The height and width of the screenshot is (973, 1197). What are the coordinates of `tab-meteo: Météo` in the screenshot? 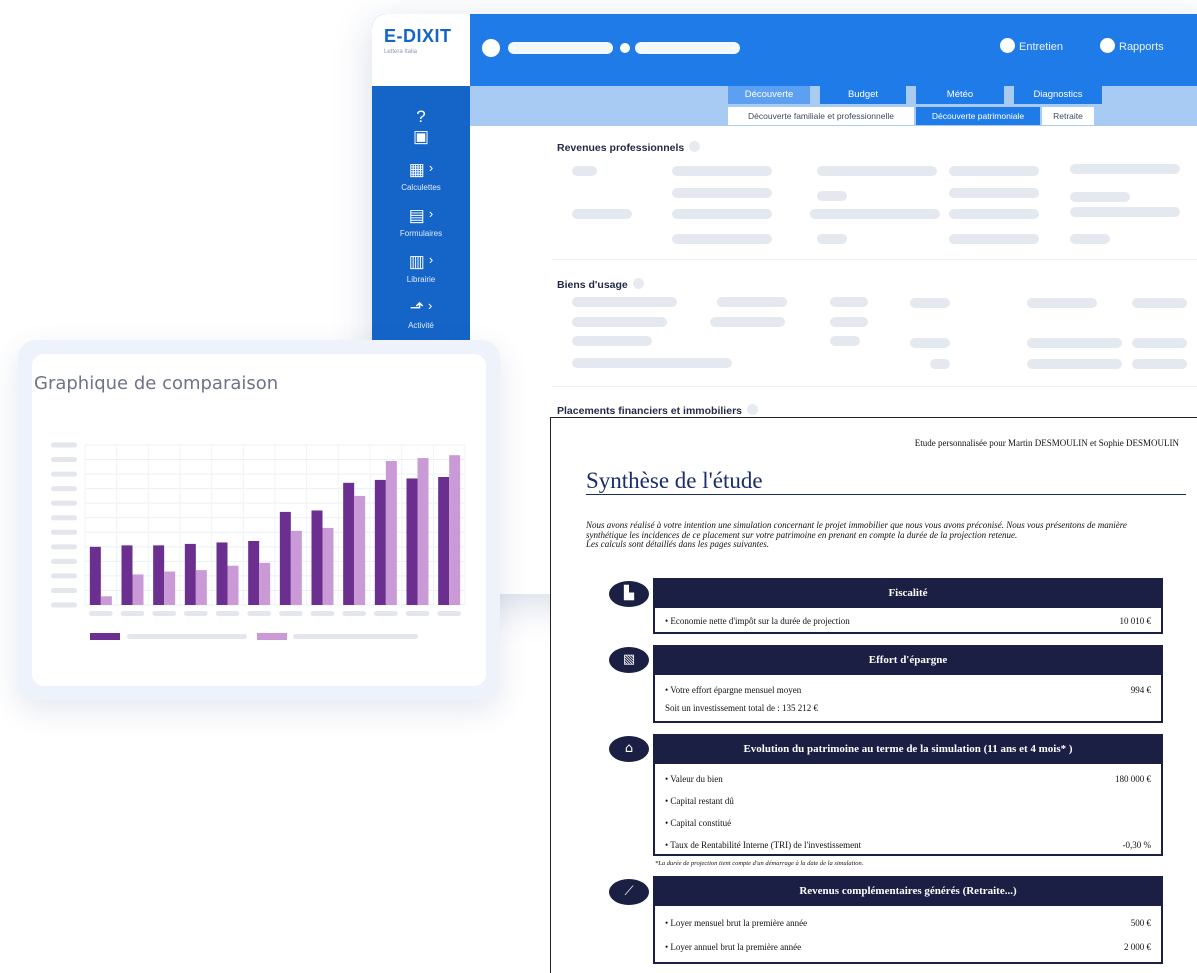 It's located at (960, 95).